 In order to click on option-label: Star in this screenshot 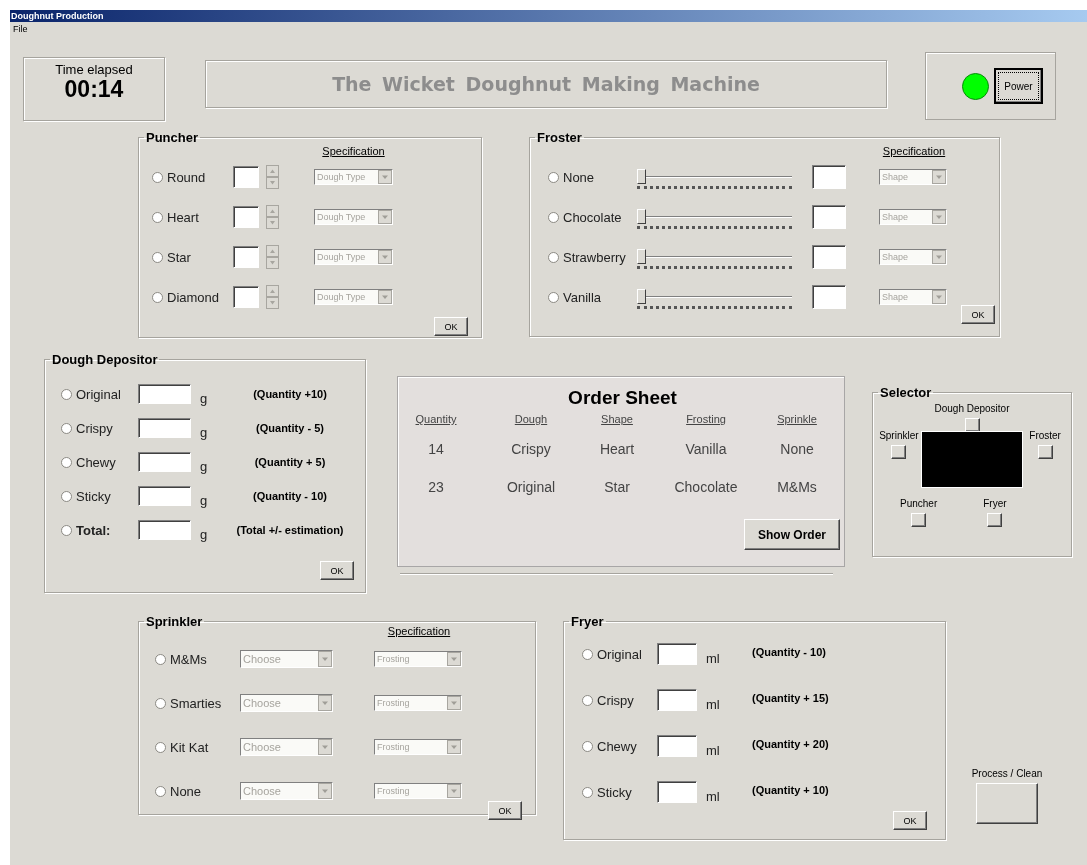, I will do `click(179, 257)`.